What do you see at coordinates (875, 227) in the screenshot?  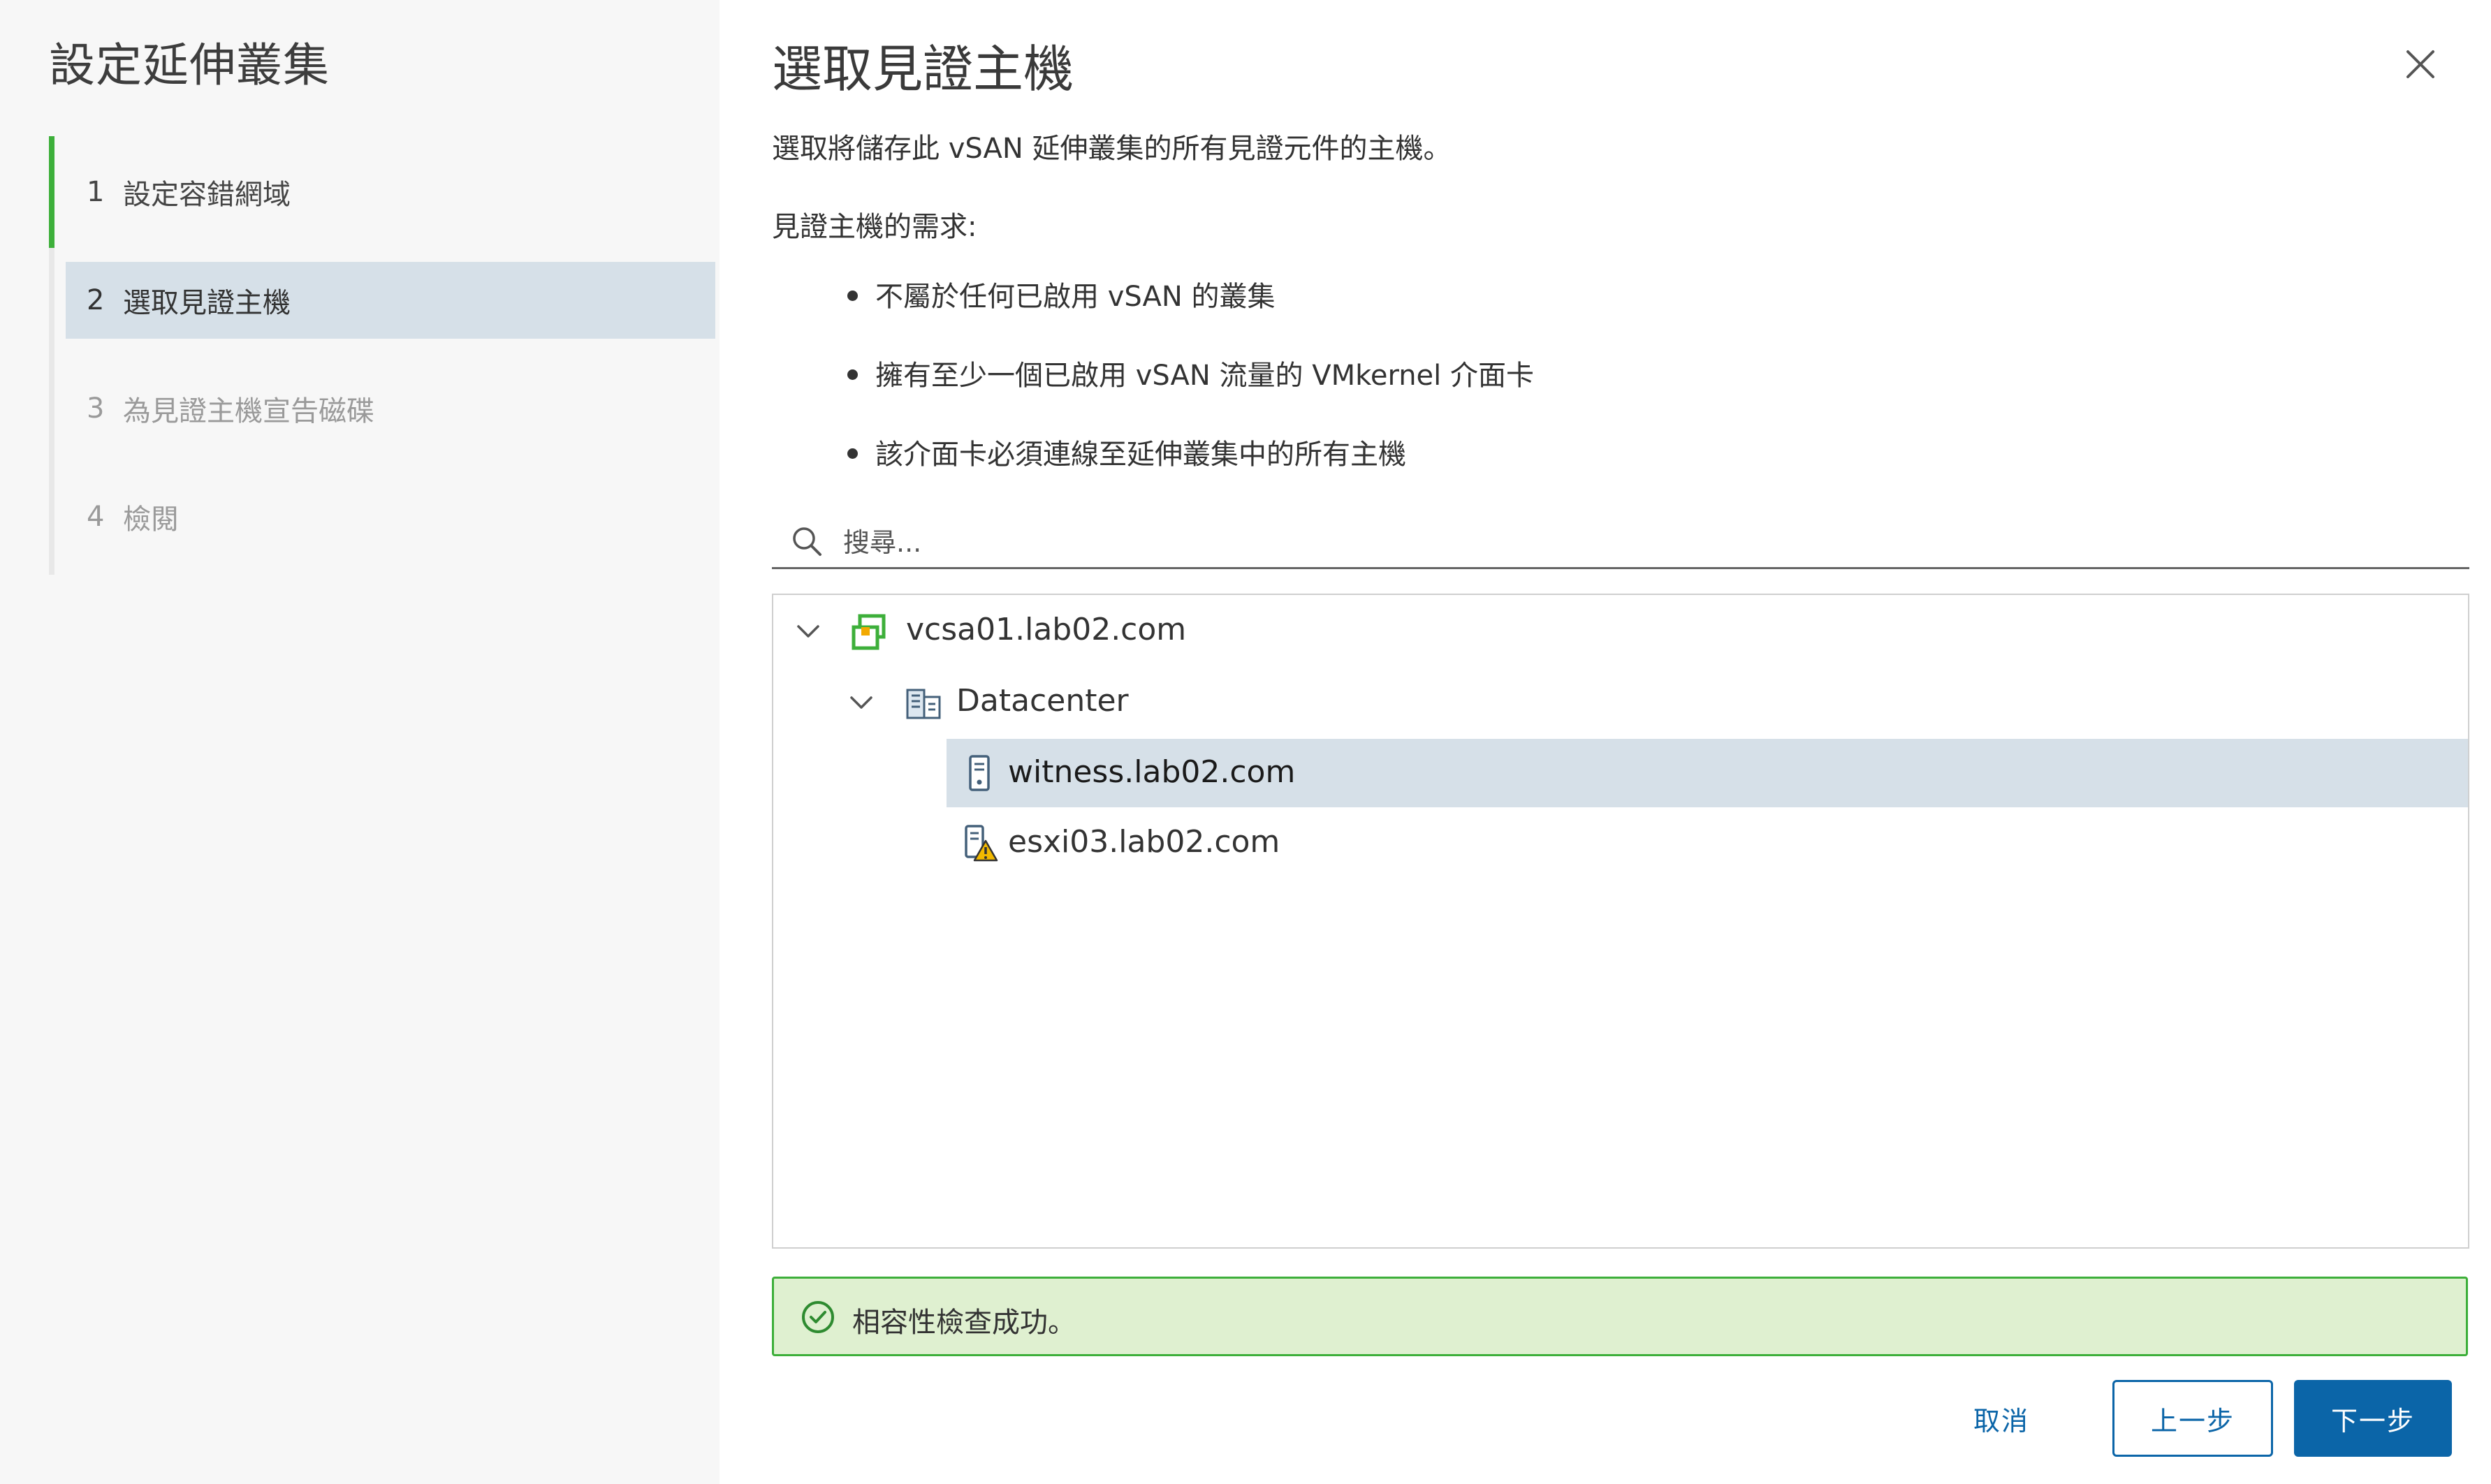 I see `requirements-title: 見證主機的需求:` at bounding box center [875, 227].